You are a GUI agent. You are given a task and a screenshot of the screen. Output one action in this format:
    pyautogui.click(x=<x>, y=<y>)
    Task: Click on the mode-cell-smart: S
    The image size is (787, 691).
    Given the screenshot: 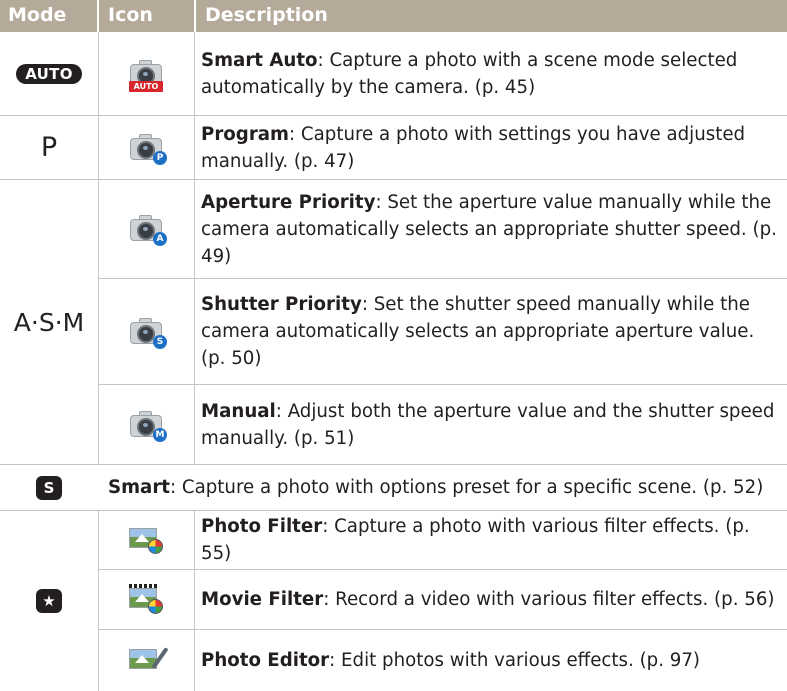 What is the action you would take?
    pyautogui.click(x=49, y=487)
    